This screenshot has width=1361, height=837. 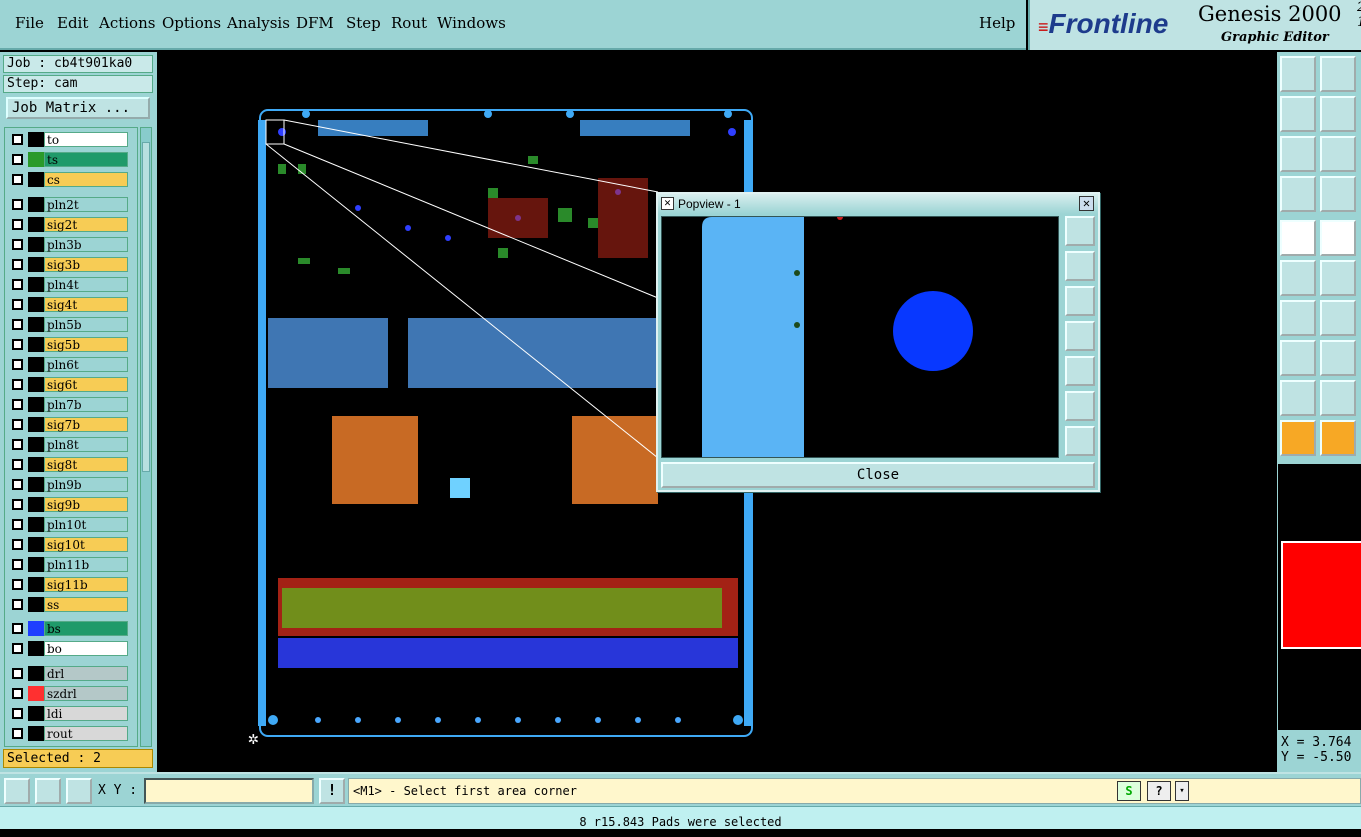 I want to click on add-pad-icon, so click(x=1298, y=238).